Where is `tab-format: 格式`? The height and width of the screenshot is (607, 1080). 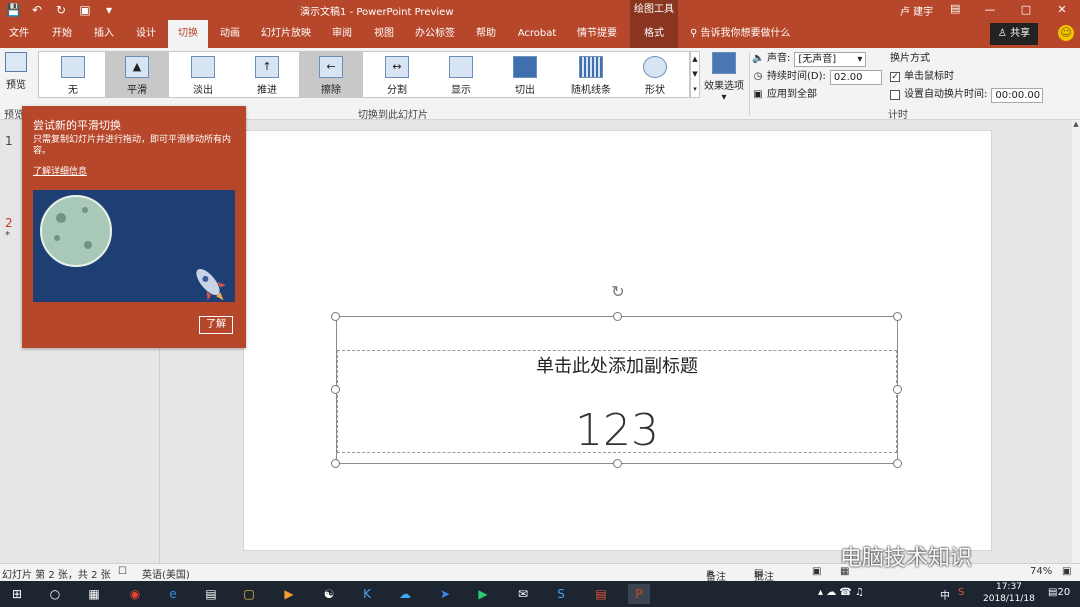
tab-format: 格式 is located at coordinates (654, 34).